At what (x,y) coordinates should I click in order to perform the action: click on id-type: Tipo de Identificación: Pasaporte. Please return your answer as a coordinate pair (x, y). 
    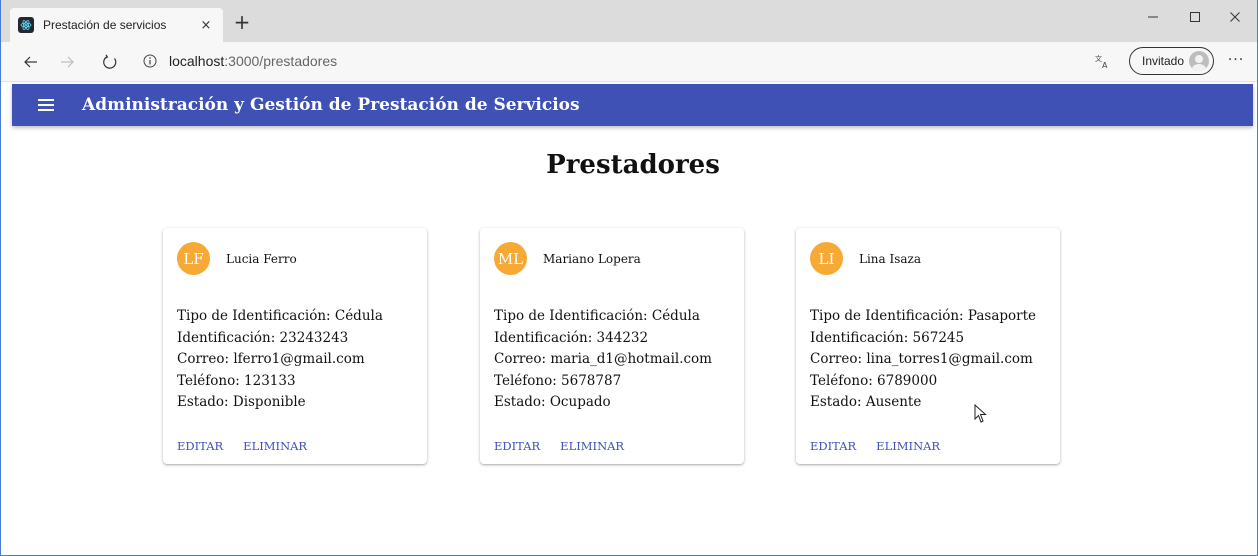
    Looking at the image, I should click on (923, 316).